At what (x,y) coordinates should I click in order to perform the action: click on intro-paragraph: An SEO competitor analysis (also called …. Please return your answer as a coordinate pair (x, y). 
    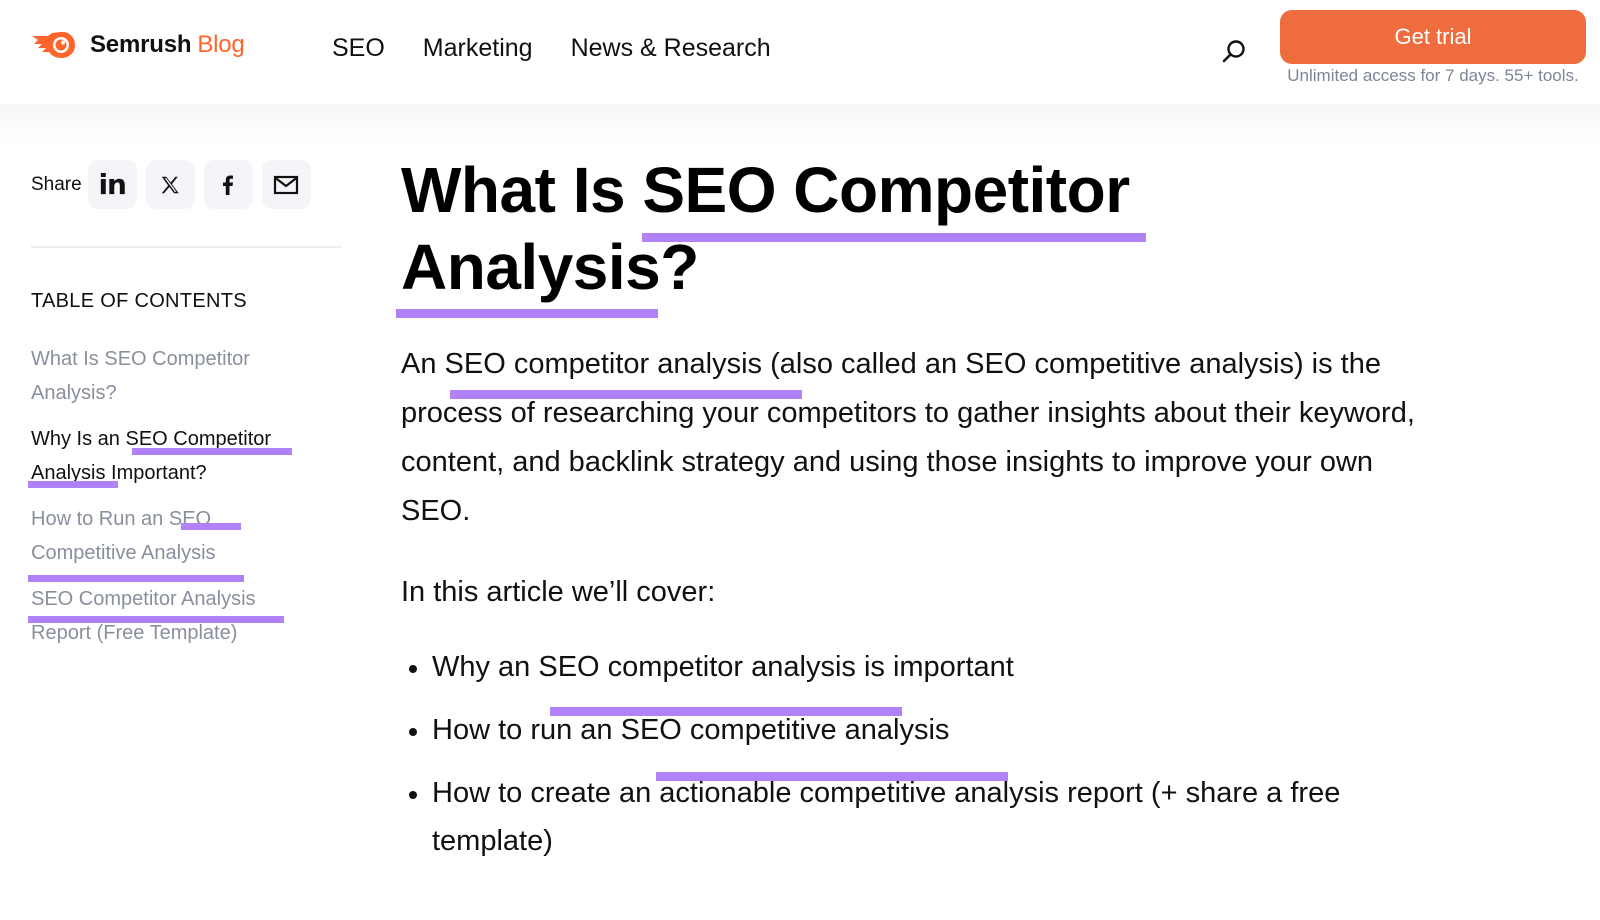
    Looking at the image, I should click on (911, 438).